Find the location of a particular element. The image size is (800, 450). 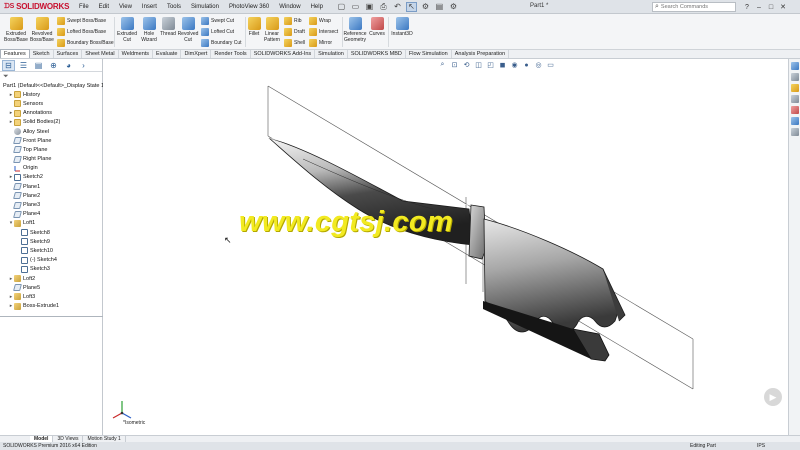

search-input is located at coordinates (693, 7).